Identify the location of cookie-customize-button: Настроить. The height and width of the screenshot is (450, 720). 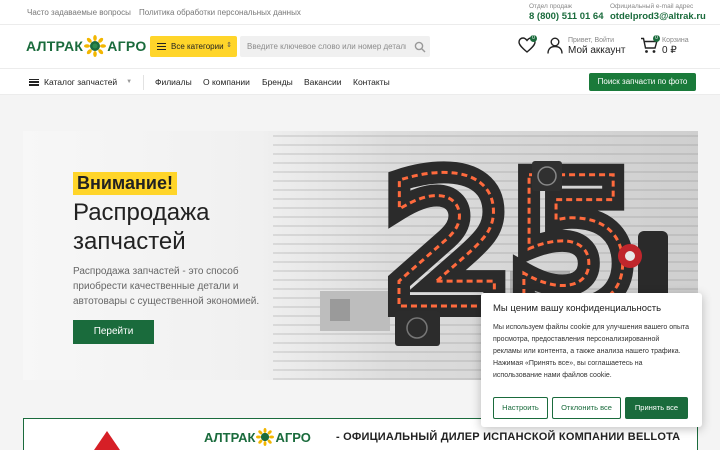
(520, 408).